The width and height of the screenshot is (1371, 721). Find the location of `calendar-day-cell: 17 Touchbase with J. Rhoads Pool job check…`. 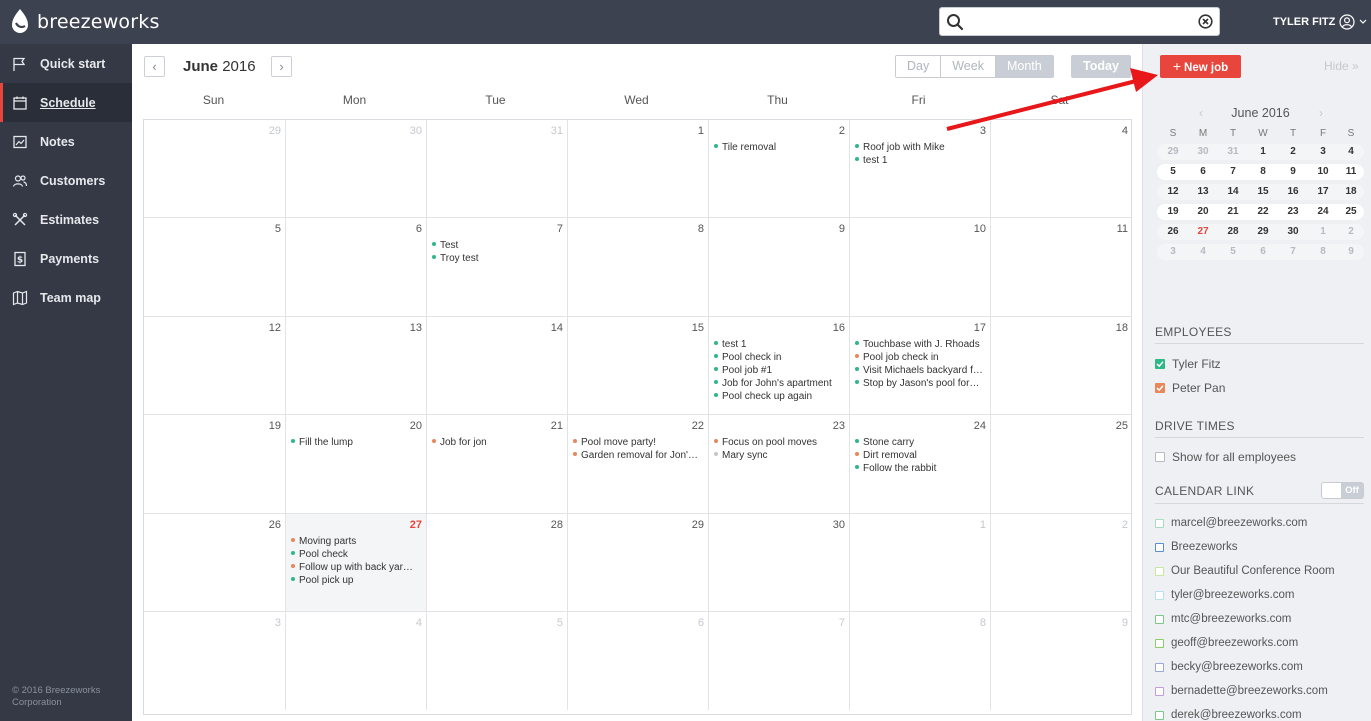

calendar-day-cell: 17 Touchbase with J. Rhoads Pool job check… is located at coordinates (920, 366).